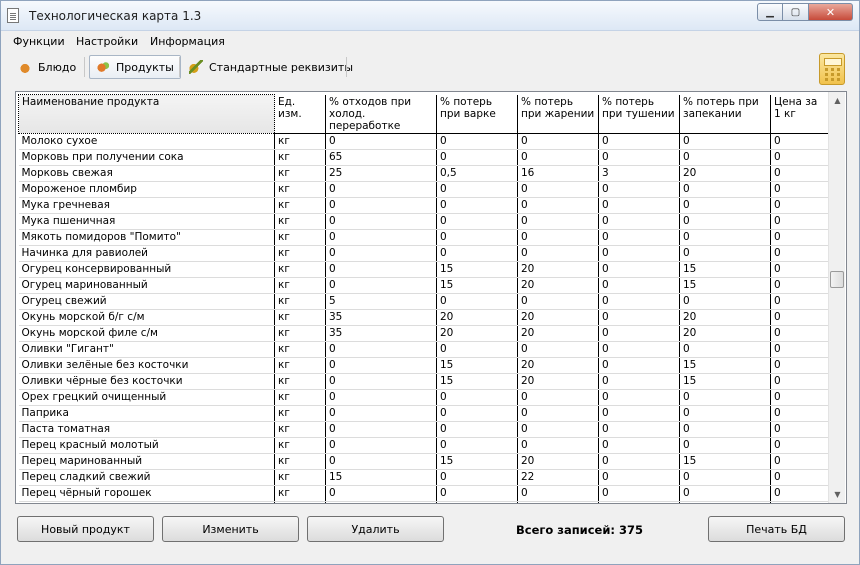 This screenshot has height=565, width=860. Describe the element at coordinates (770, 12) in the screenshot. I see `minimize-button: ▁` at that location.